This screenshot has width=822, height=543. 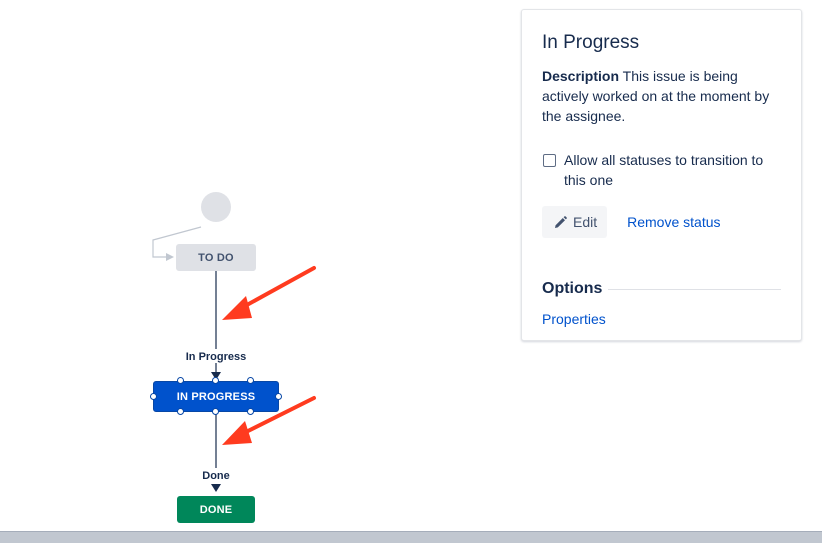 What do you see at coordinates (216, 509) in the screenshot?
I see `status-node-done: DONE` at bounding box center [216, 509].